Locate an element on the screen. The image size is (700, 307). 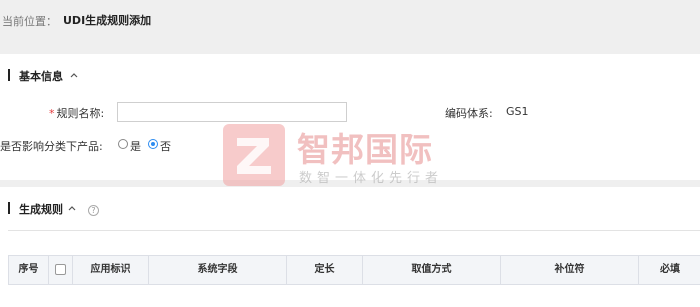
col-index: 序号 is located at coordinates (29, 270).